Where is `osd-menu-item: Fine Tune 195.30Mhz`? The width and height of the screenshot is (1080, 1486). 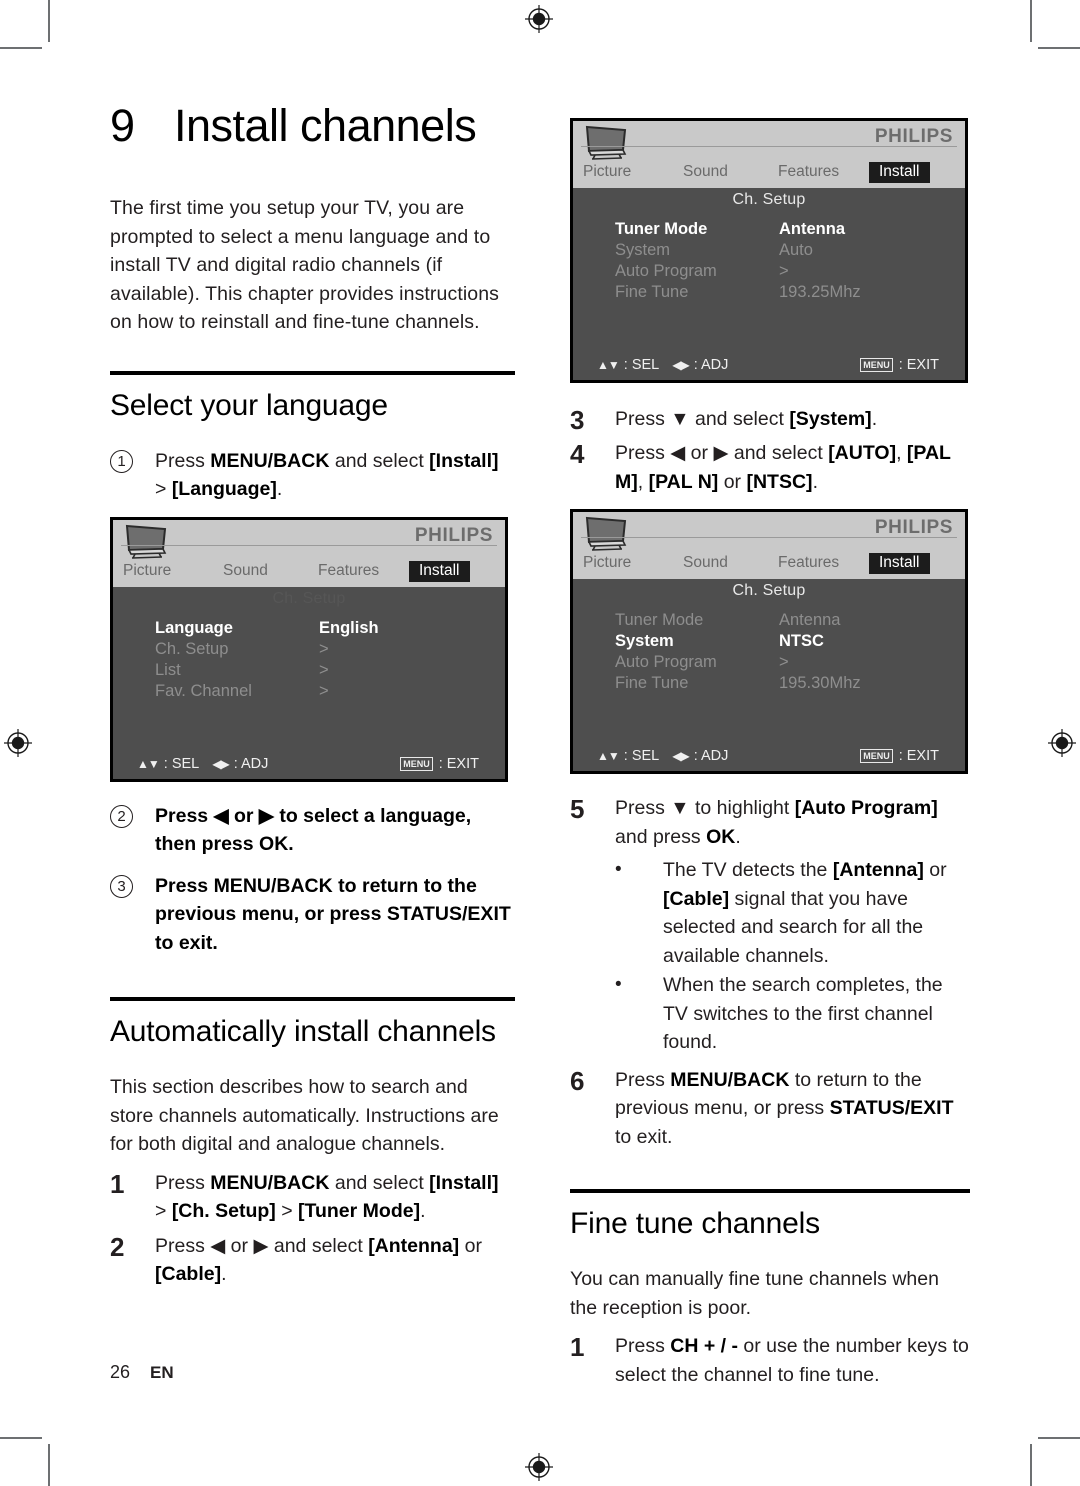
osd-menu-item: Fine Tune 195.30Mhz is located at coordinates (790, 683).